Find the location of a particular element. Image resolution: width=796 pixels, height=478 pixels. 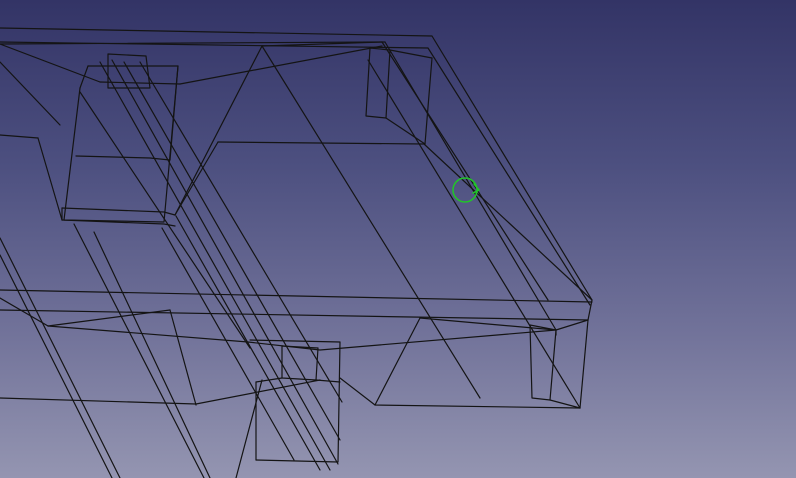

bottom-right-column-edges is located at coordinates (559, 364).